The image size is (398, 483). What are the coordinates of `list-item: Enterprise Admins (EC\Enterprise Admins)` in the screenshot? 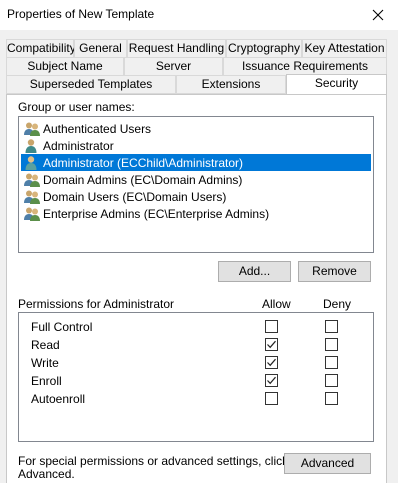 It's located at (196, 213).